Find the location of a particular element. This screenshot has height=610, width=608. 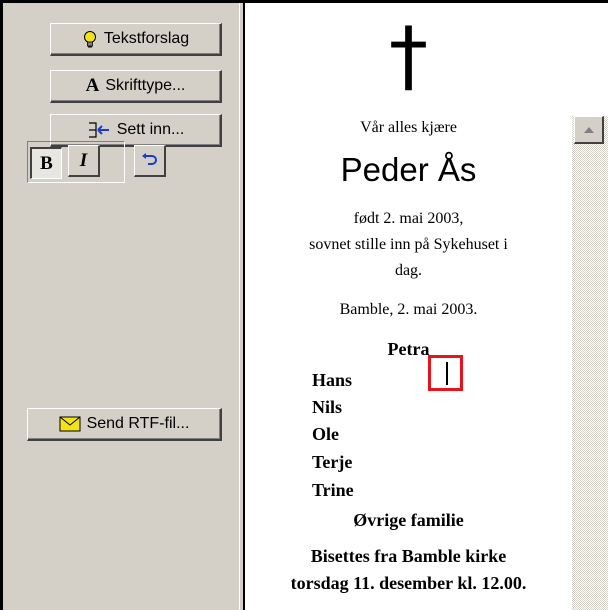

scroll-up-button is located at coordinates (589, 130).